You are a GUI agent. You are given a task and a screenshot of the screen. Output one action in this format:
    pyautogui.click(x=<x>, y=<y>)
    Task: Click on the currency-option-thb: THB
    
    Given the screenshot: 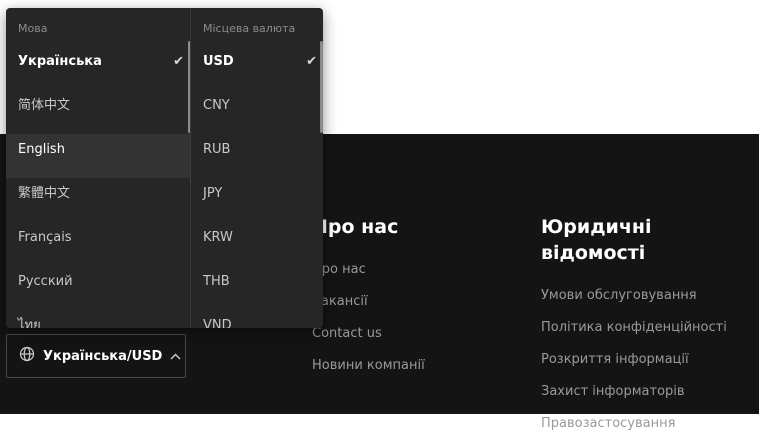 What is the action you would take?
    pyautogui.click(x=257, y=288)
    